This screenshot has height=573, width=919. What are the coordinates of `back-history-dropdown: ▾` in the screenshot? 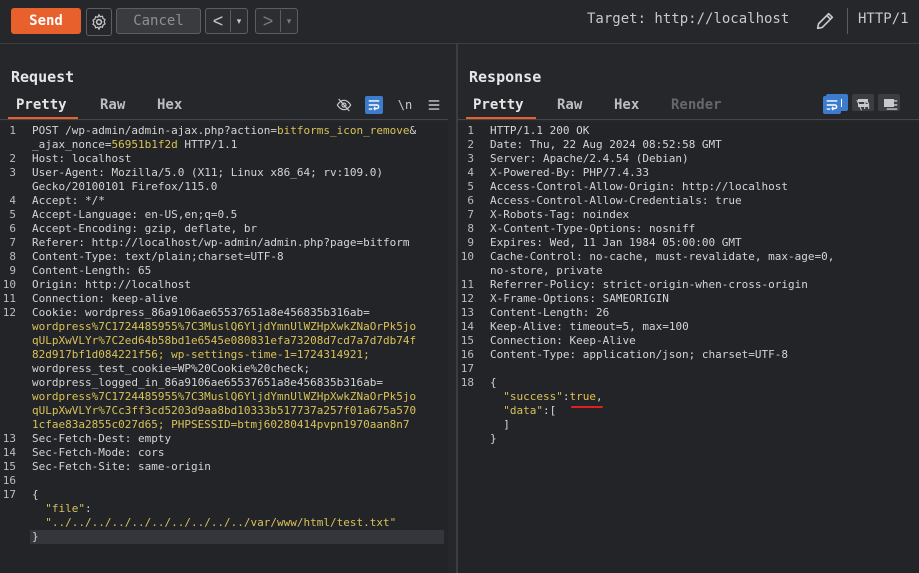 It's located at (238, 21).